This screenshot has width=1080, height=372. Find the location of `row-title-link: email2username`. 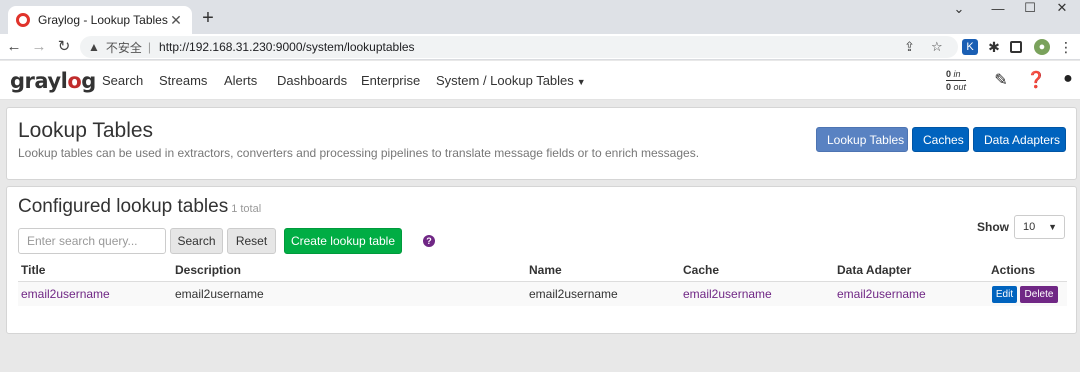

row-title-link: email2username is located at coordinates (65, 294).